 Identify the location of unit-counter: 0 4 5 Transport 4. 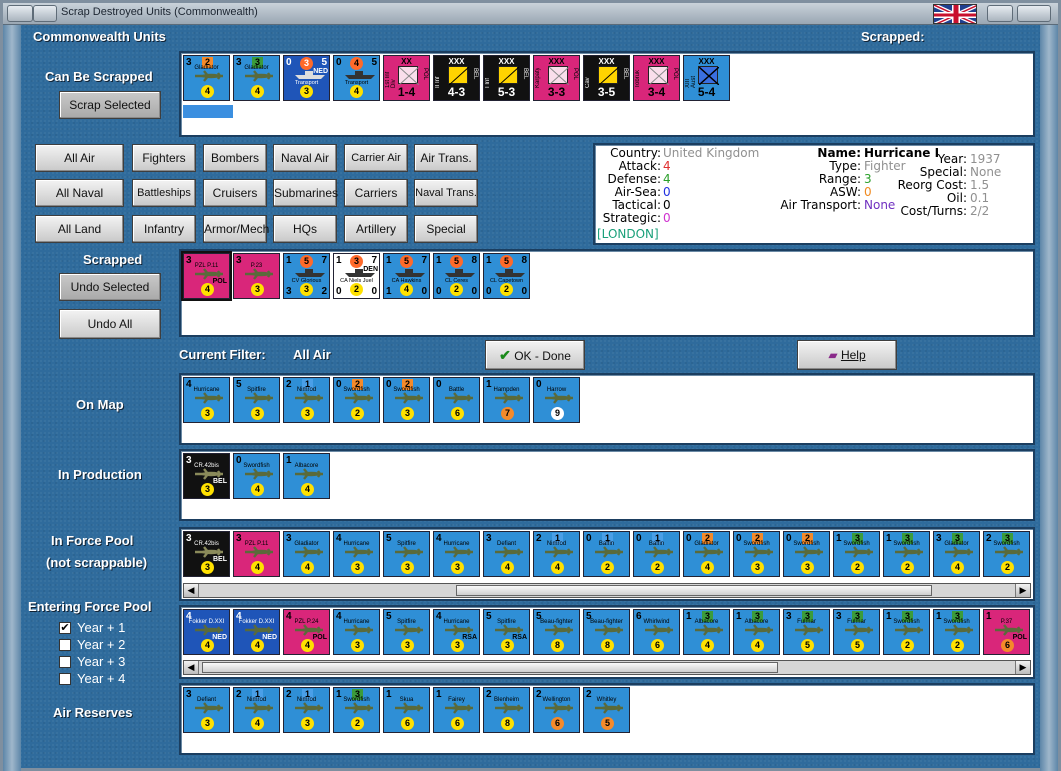
(356, 78).